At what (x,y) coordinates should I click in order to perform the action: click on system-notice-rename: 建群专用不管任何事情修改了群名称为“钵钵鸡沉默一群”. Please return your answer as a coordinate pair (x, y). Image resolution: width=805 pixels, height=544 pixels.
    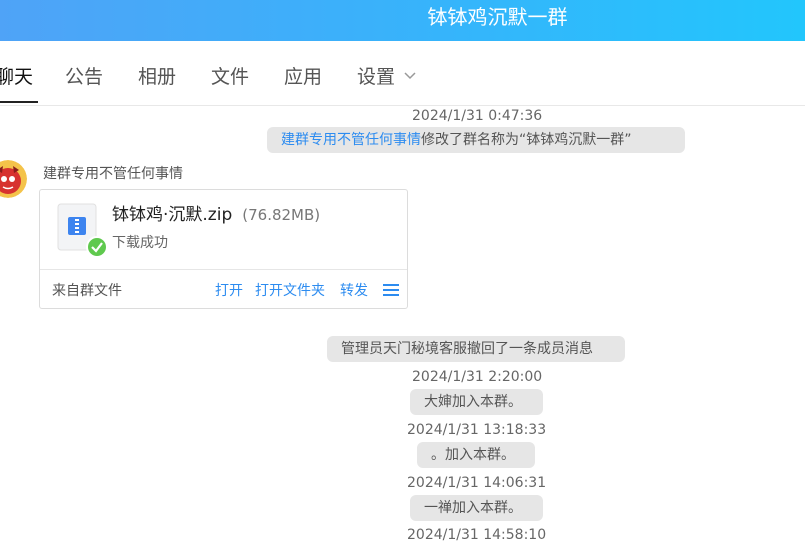
    Looking at the image, I should click on (476, 140).